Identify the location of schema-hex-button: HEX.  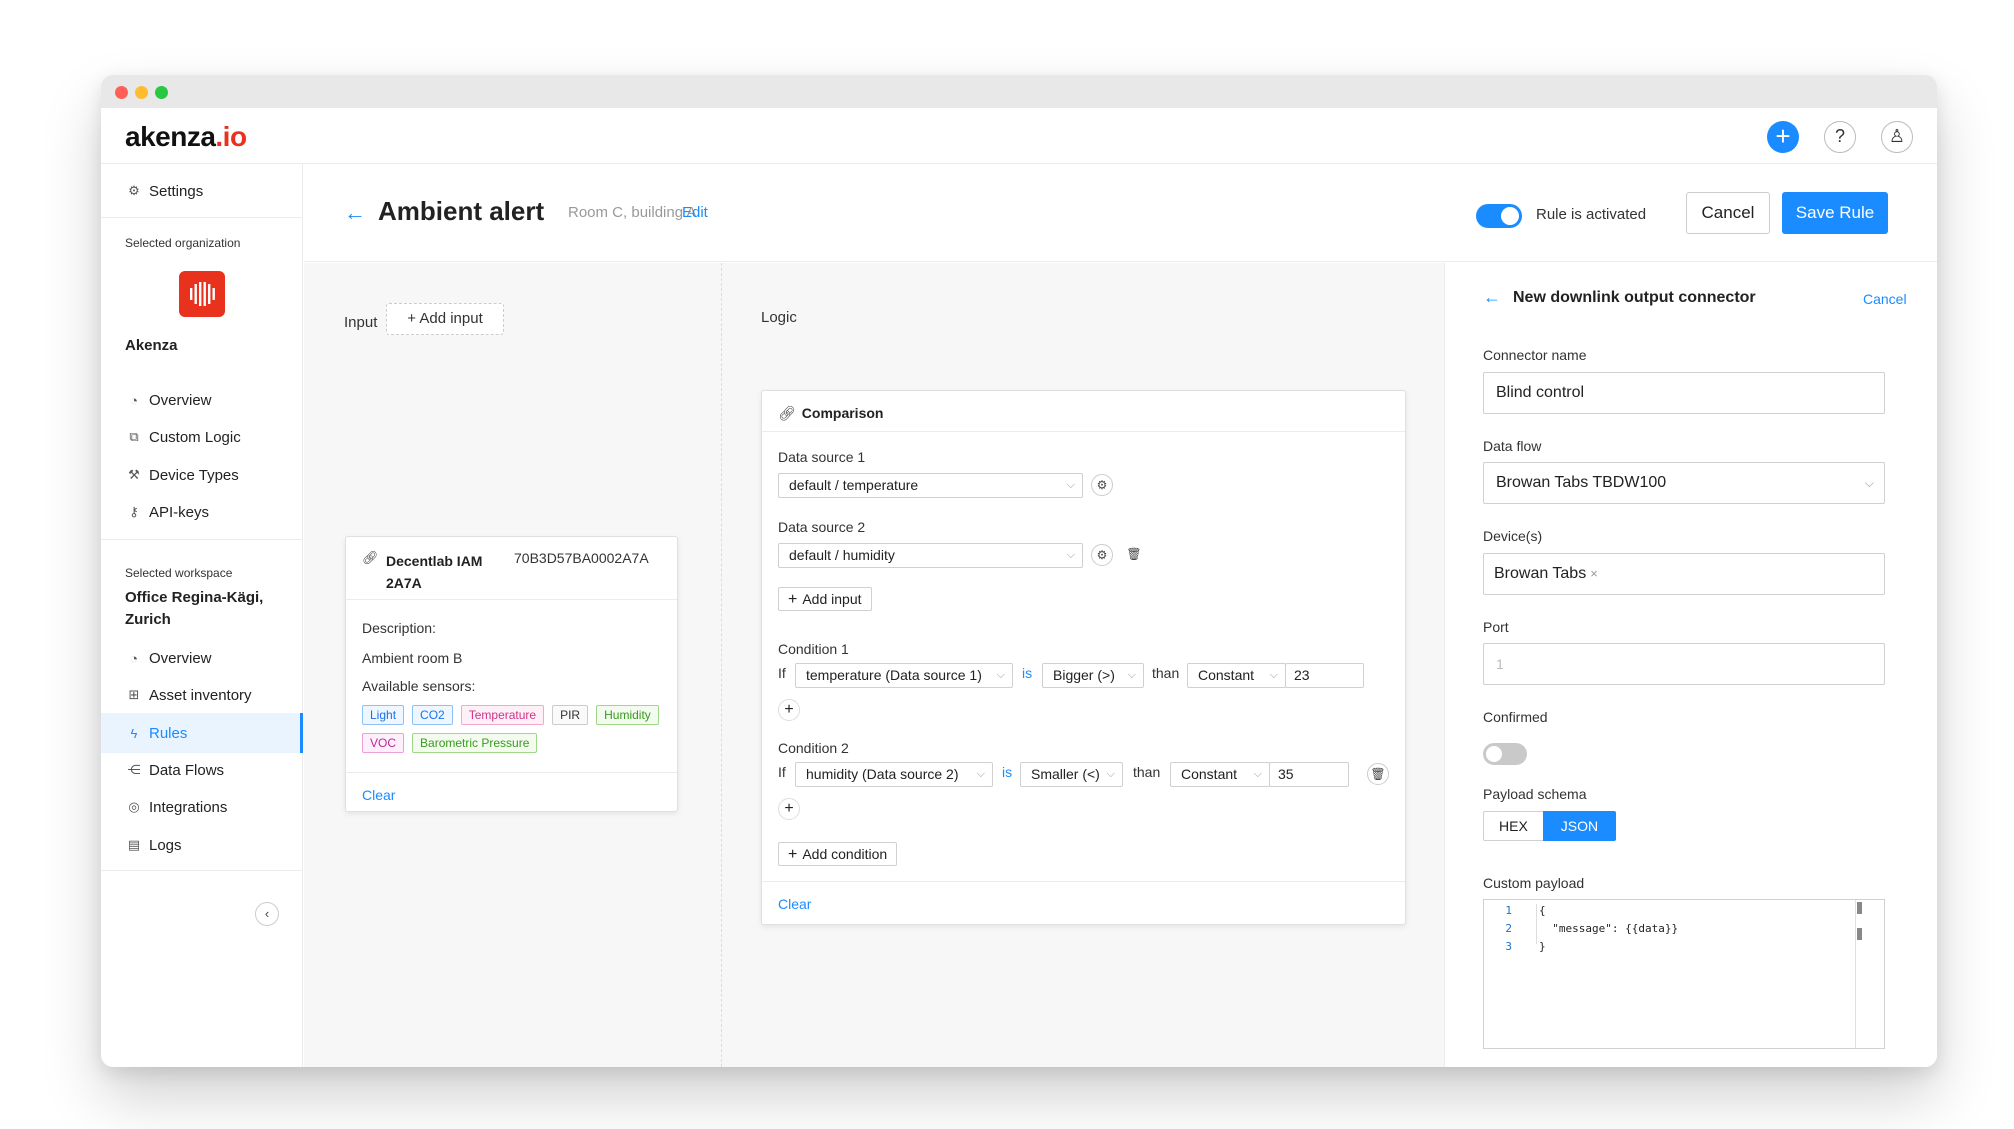
(1513, 826).